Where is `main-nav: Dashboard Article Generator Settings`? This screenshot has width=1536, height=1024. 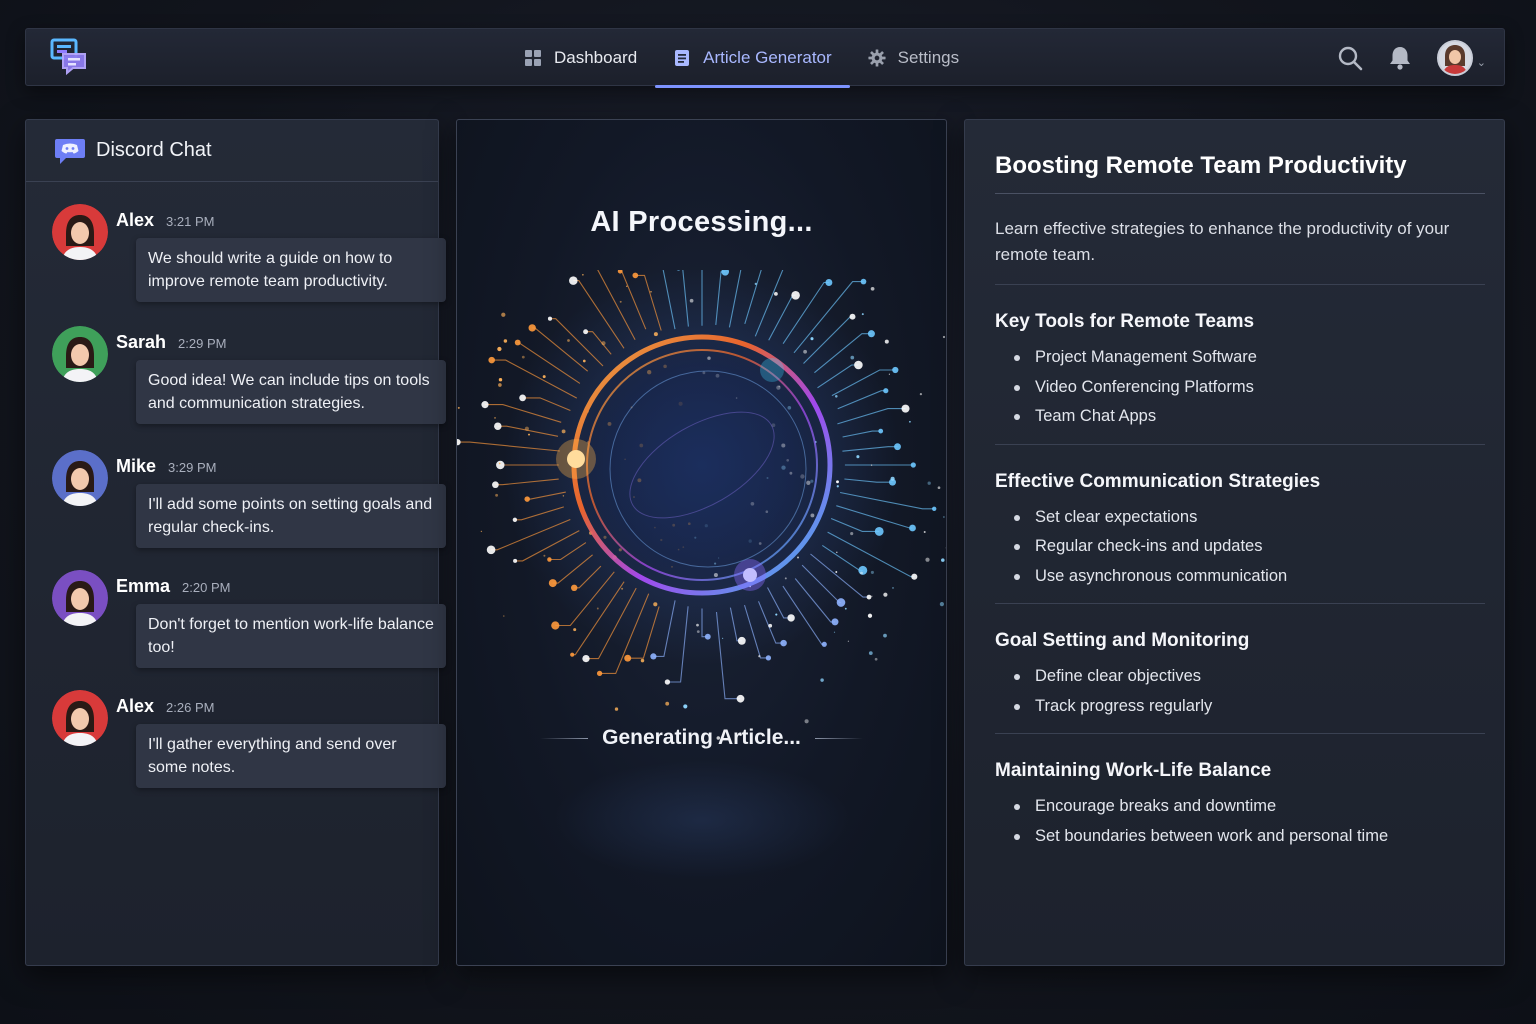
main-nav: Dashboard Article Generator Settings is located at coordinates (741, 58).